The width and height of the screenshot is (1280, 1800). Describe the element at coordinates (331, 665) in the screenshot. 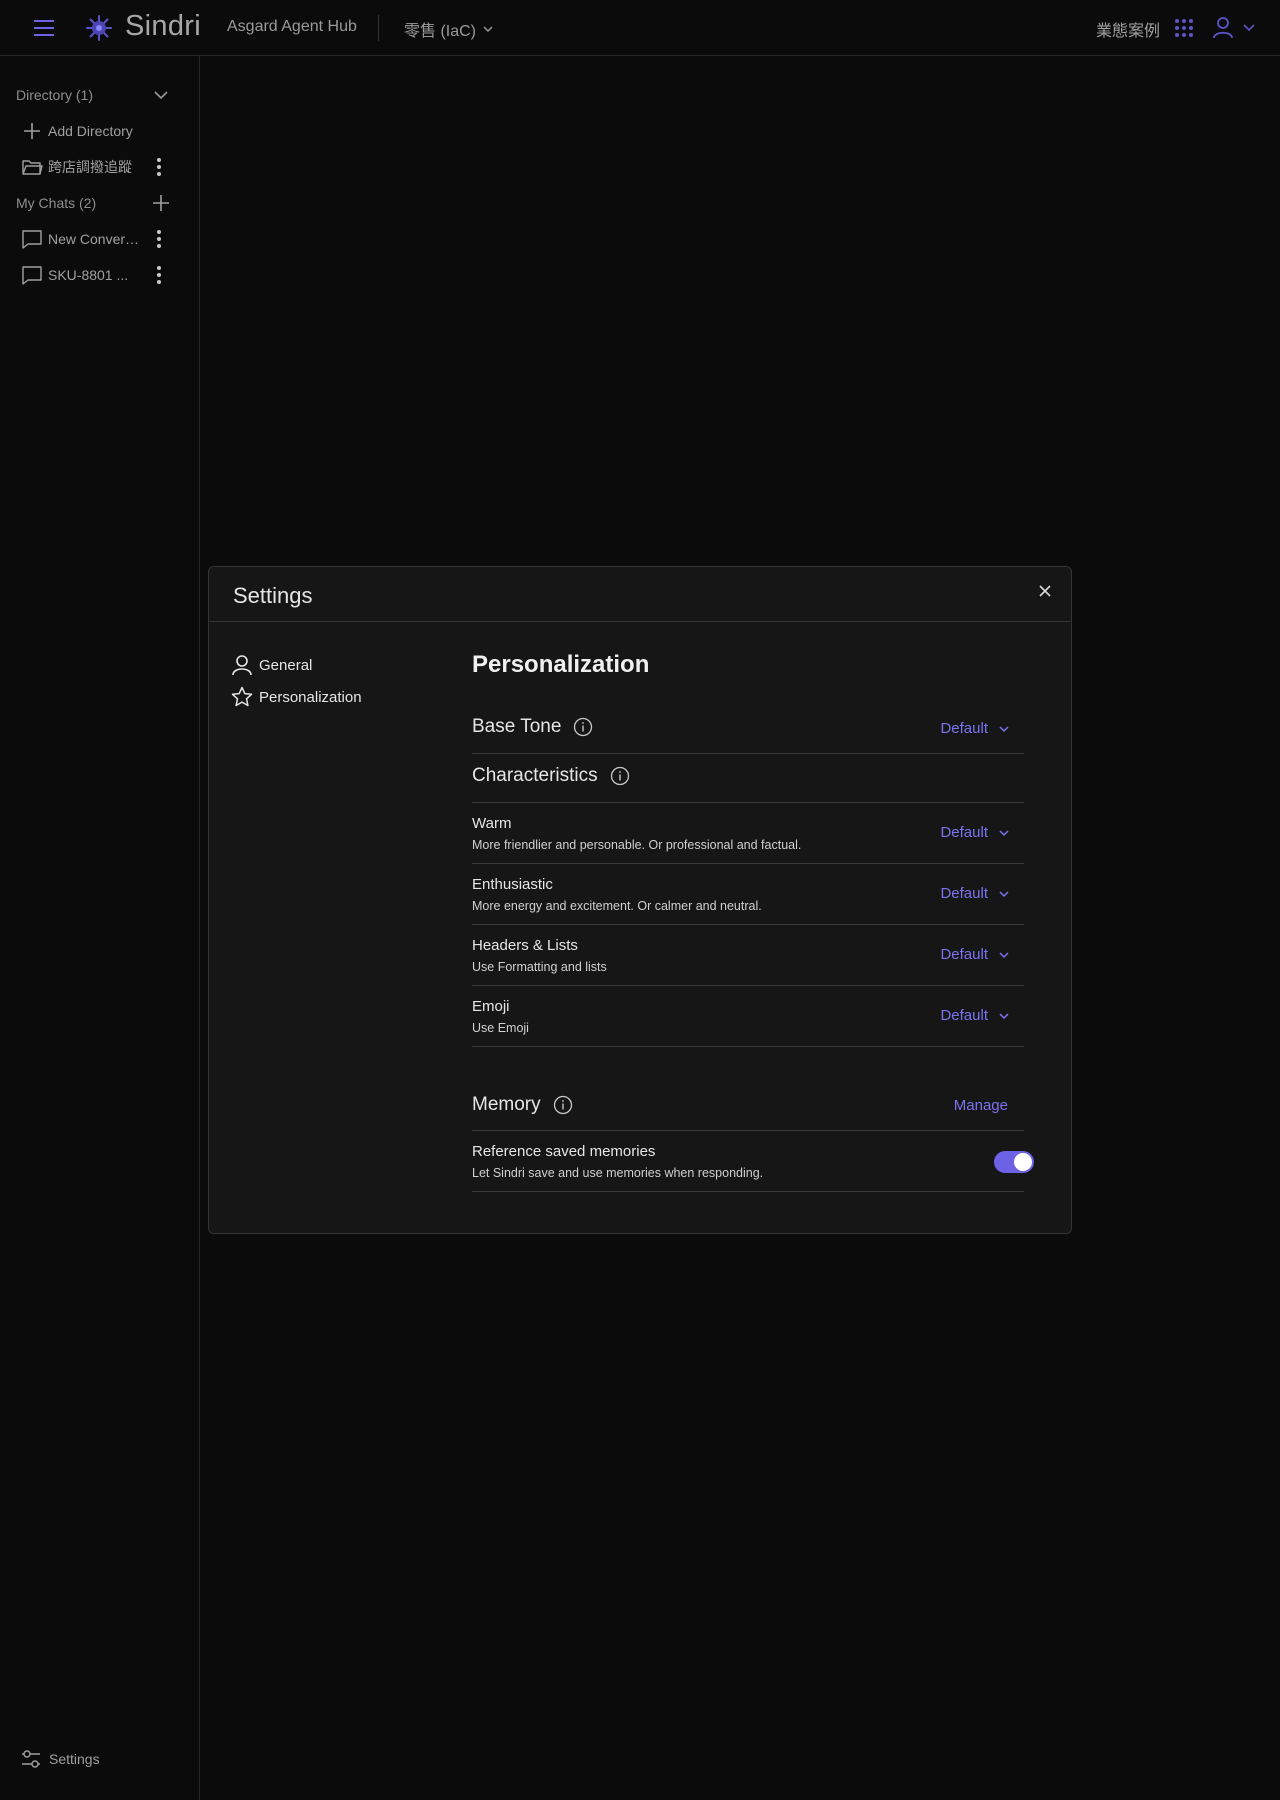

I see `nav-item-general: General` at that location.